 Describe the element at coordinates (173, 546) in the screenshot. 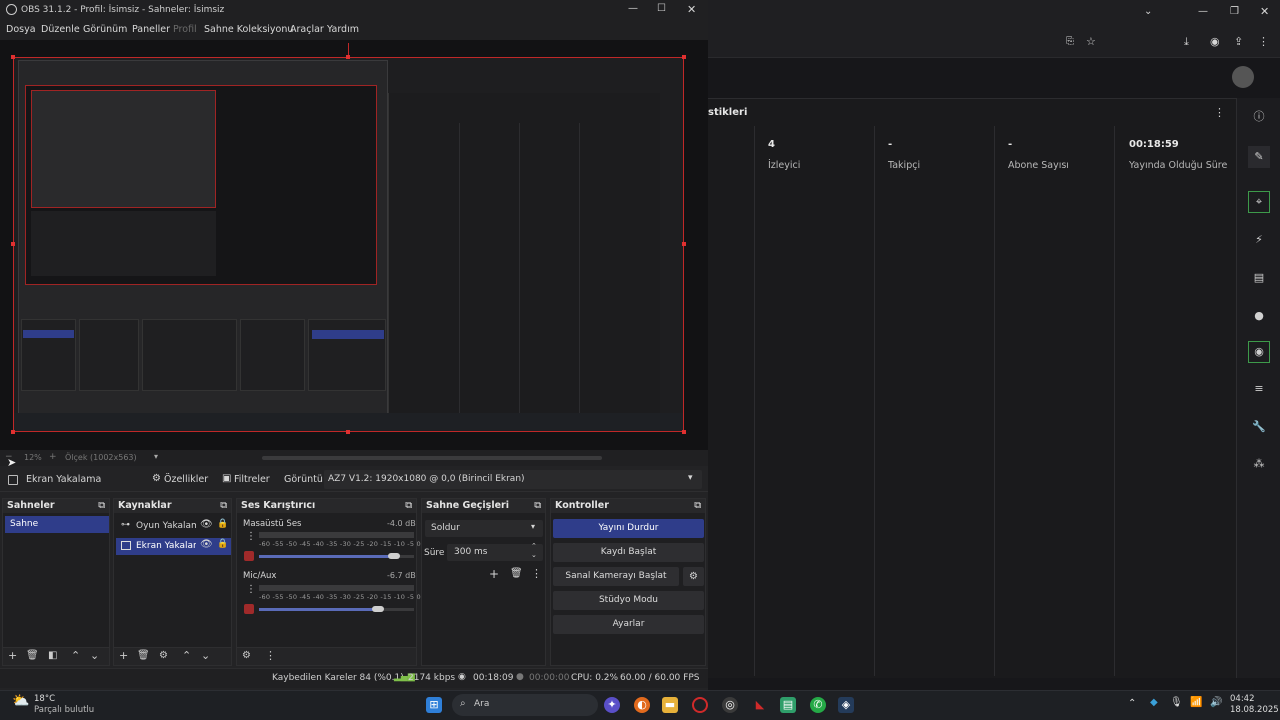

I see `source-item-selected: Ekran Yakalama 👁 🔒` at that location.